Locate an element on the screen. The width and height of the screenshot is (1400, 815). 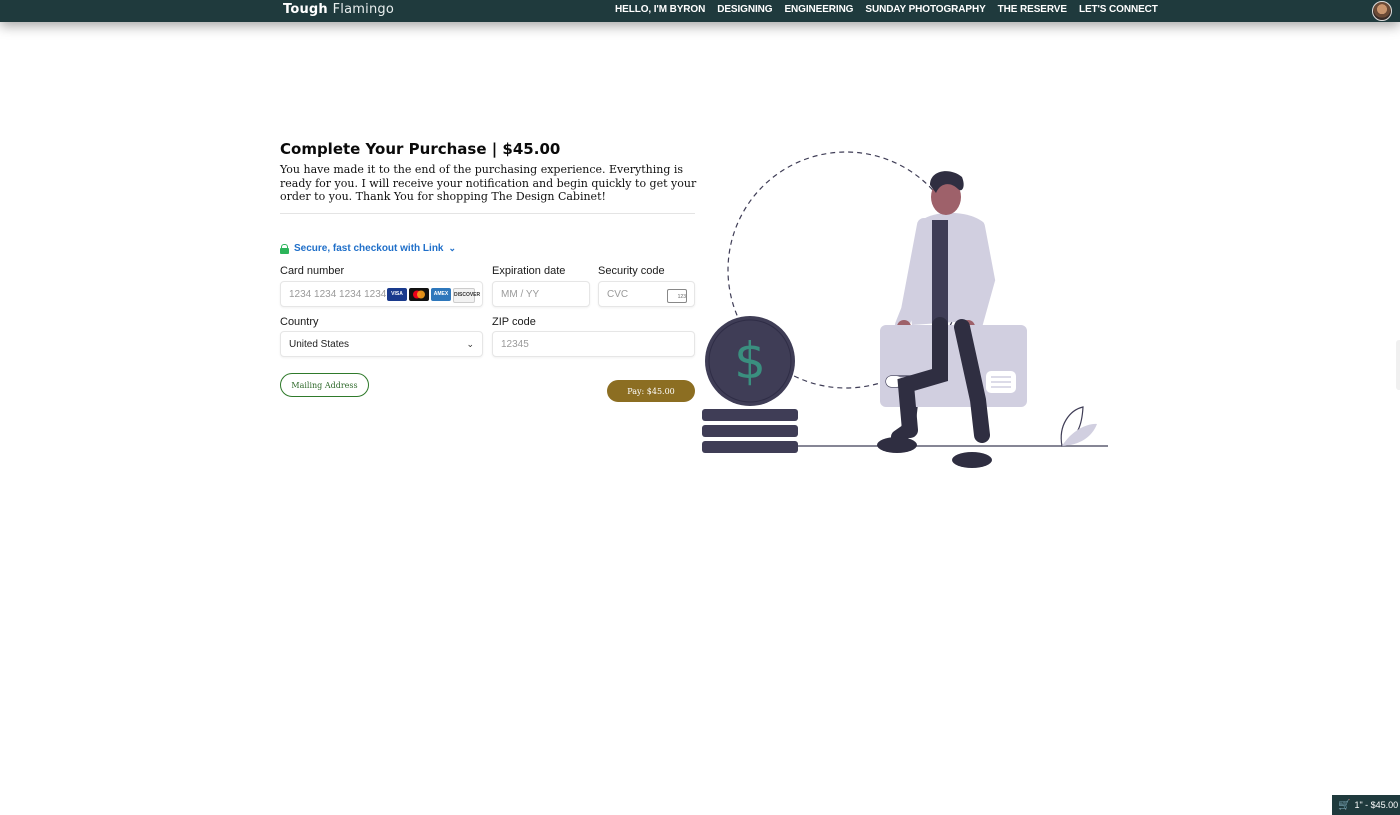
card-number-label: Card number is located at coordinates (312, 271).